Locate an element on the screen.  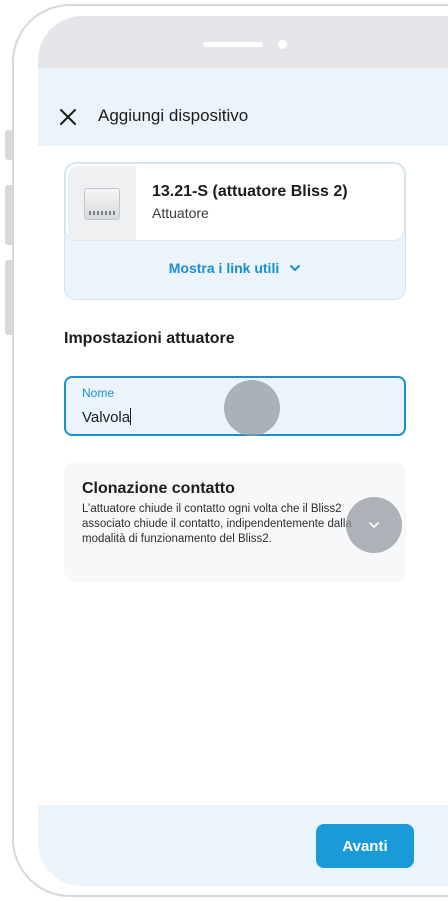
device-picture is located at coordinates (102, 204).